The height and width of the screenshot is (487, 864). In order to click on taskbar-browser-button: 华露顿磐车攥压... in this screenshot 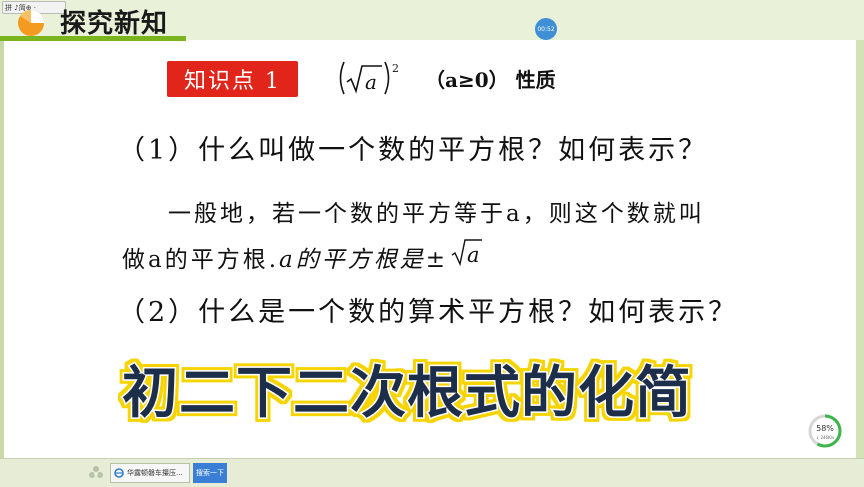, I will do `click(150, 473)`.